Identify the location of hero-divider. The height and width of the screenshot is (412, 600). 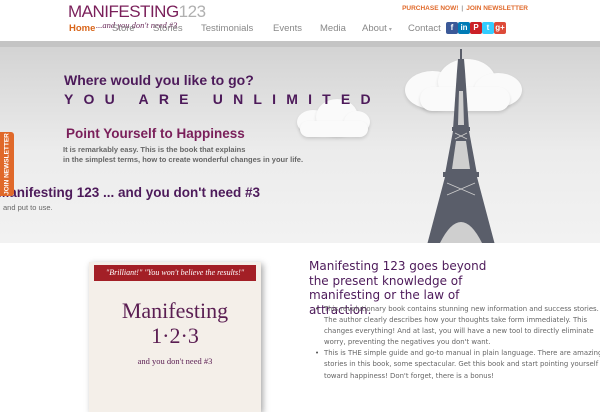
(300, 44).